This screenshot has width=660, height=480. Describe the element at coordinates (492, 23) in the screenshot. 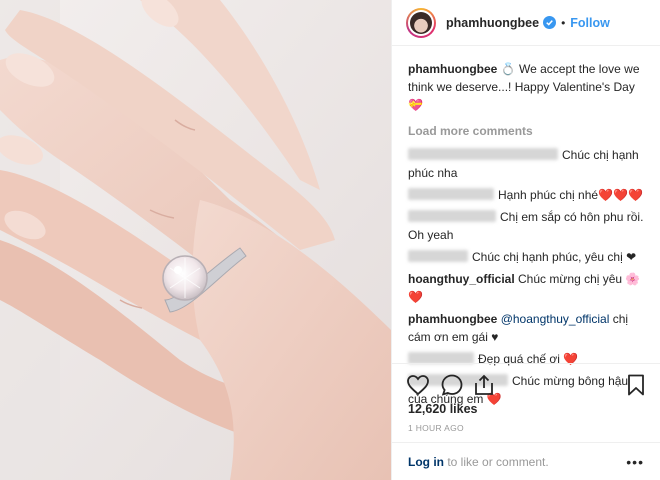

I see `header-username: phamhuongbee` at that location.